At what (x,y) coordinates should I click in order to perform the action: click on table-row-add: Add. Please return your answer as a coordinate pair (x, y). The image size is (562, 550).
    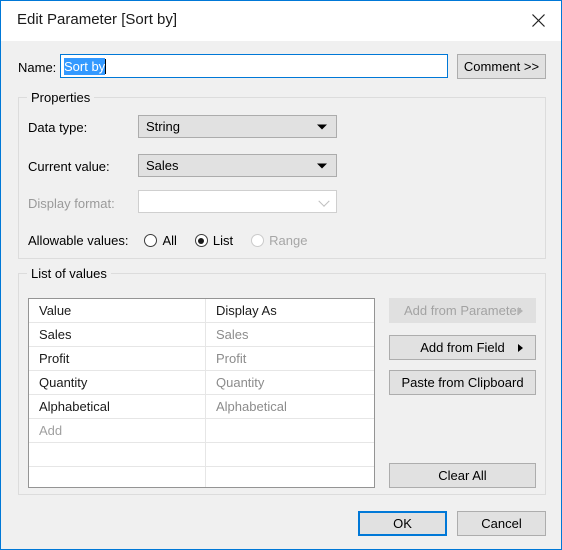
    Looking at the image, I should click on (201, 431).